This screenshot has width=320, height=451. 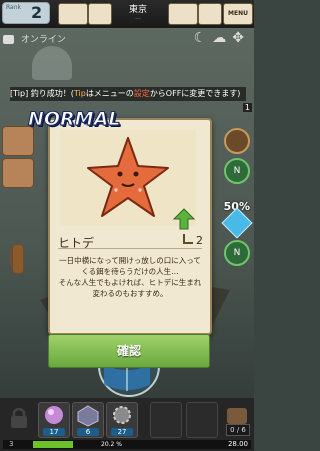 I want to click on lock-icon, so click(x=19, y=419).